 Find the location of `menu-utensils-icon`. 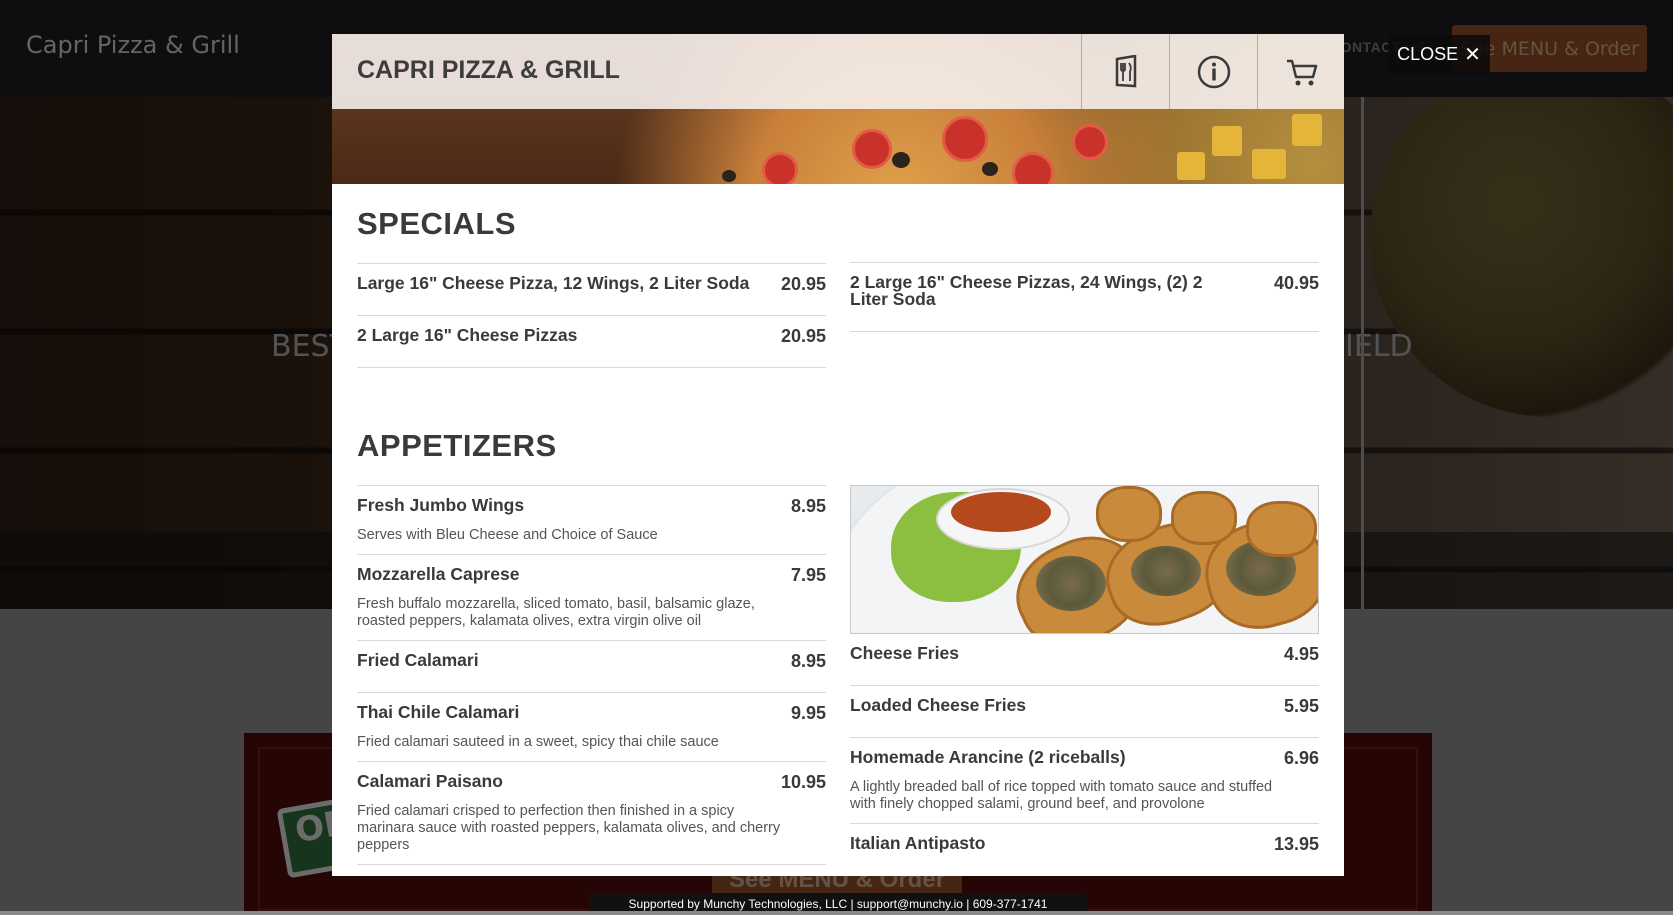

menu-utensils-icon is located at coordinates (1125, 70).